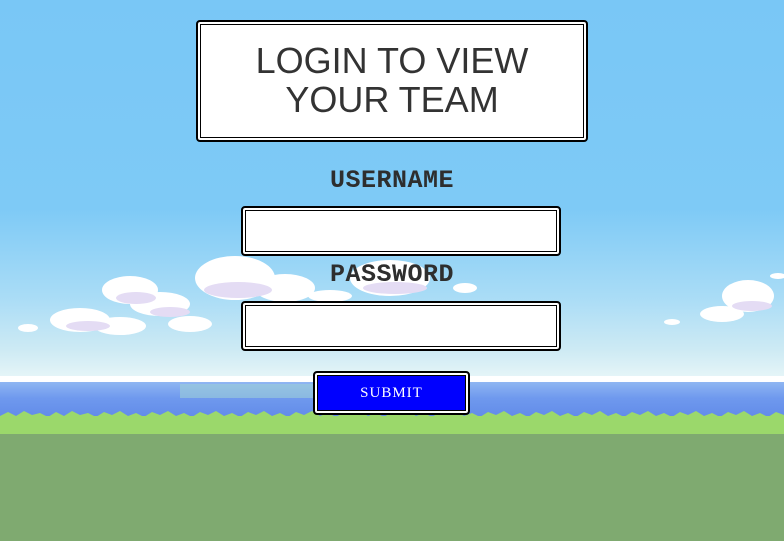  I want to click on grass-strip, so click(392, 426).